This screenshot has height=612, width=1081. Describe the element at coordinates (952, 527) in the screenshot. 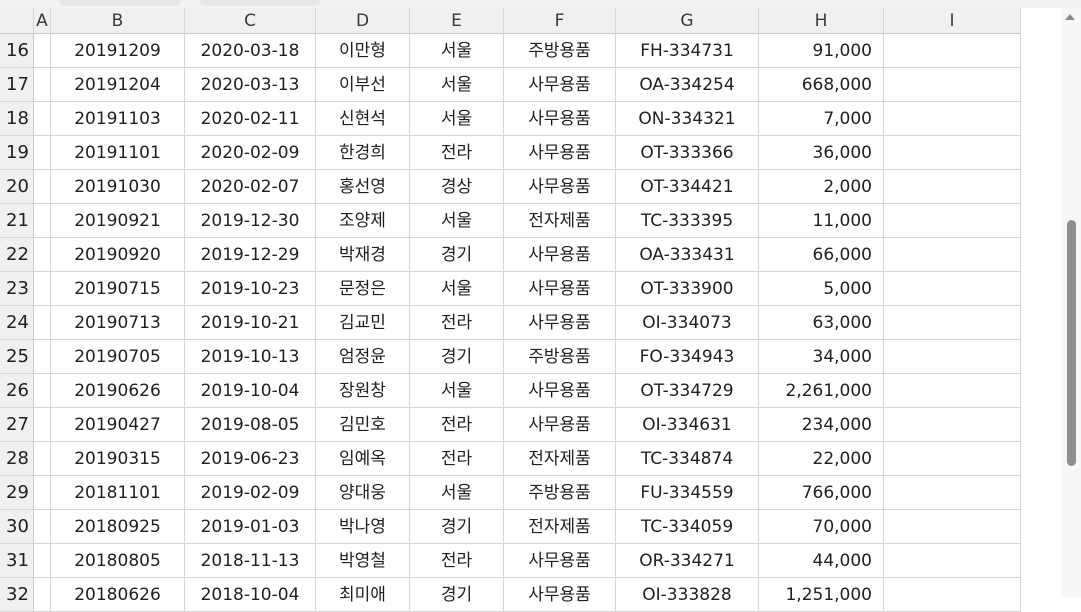

I see `cell-i30` at that location.